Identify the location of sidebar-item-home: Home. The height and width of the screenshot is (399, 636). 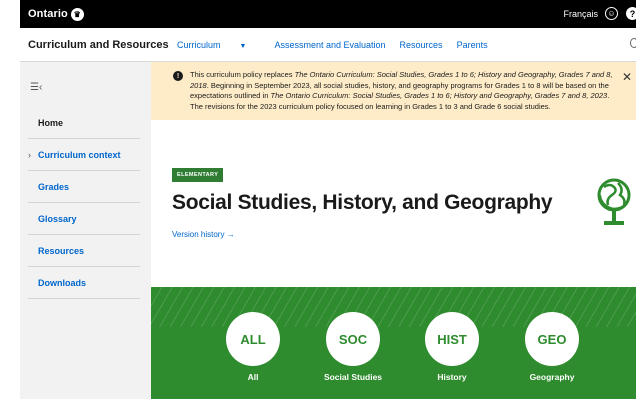
(84, 123).